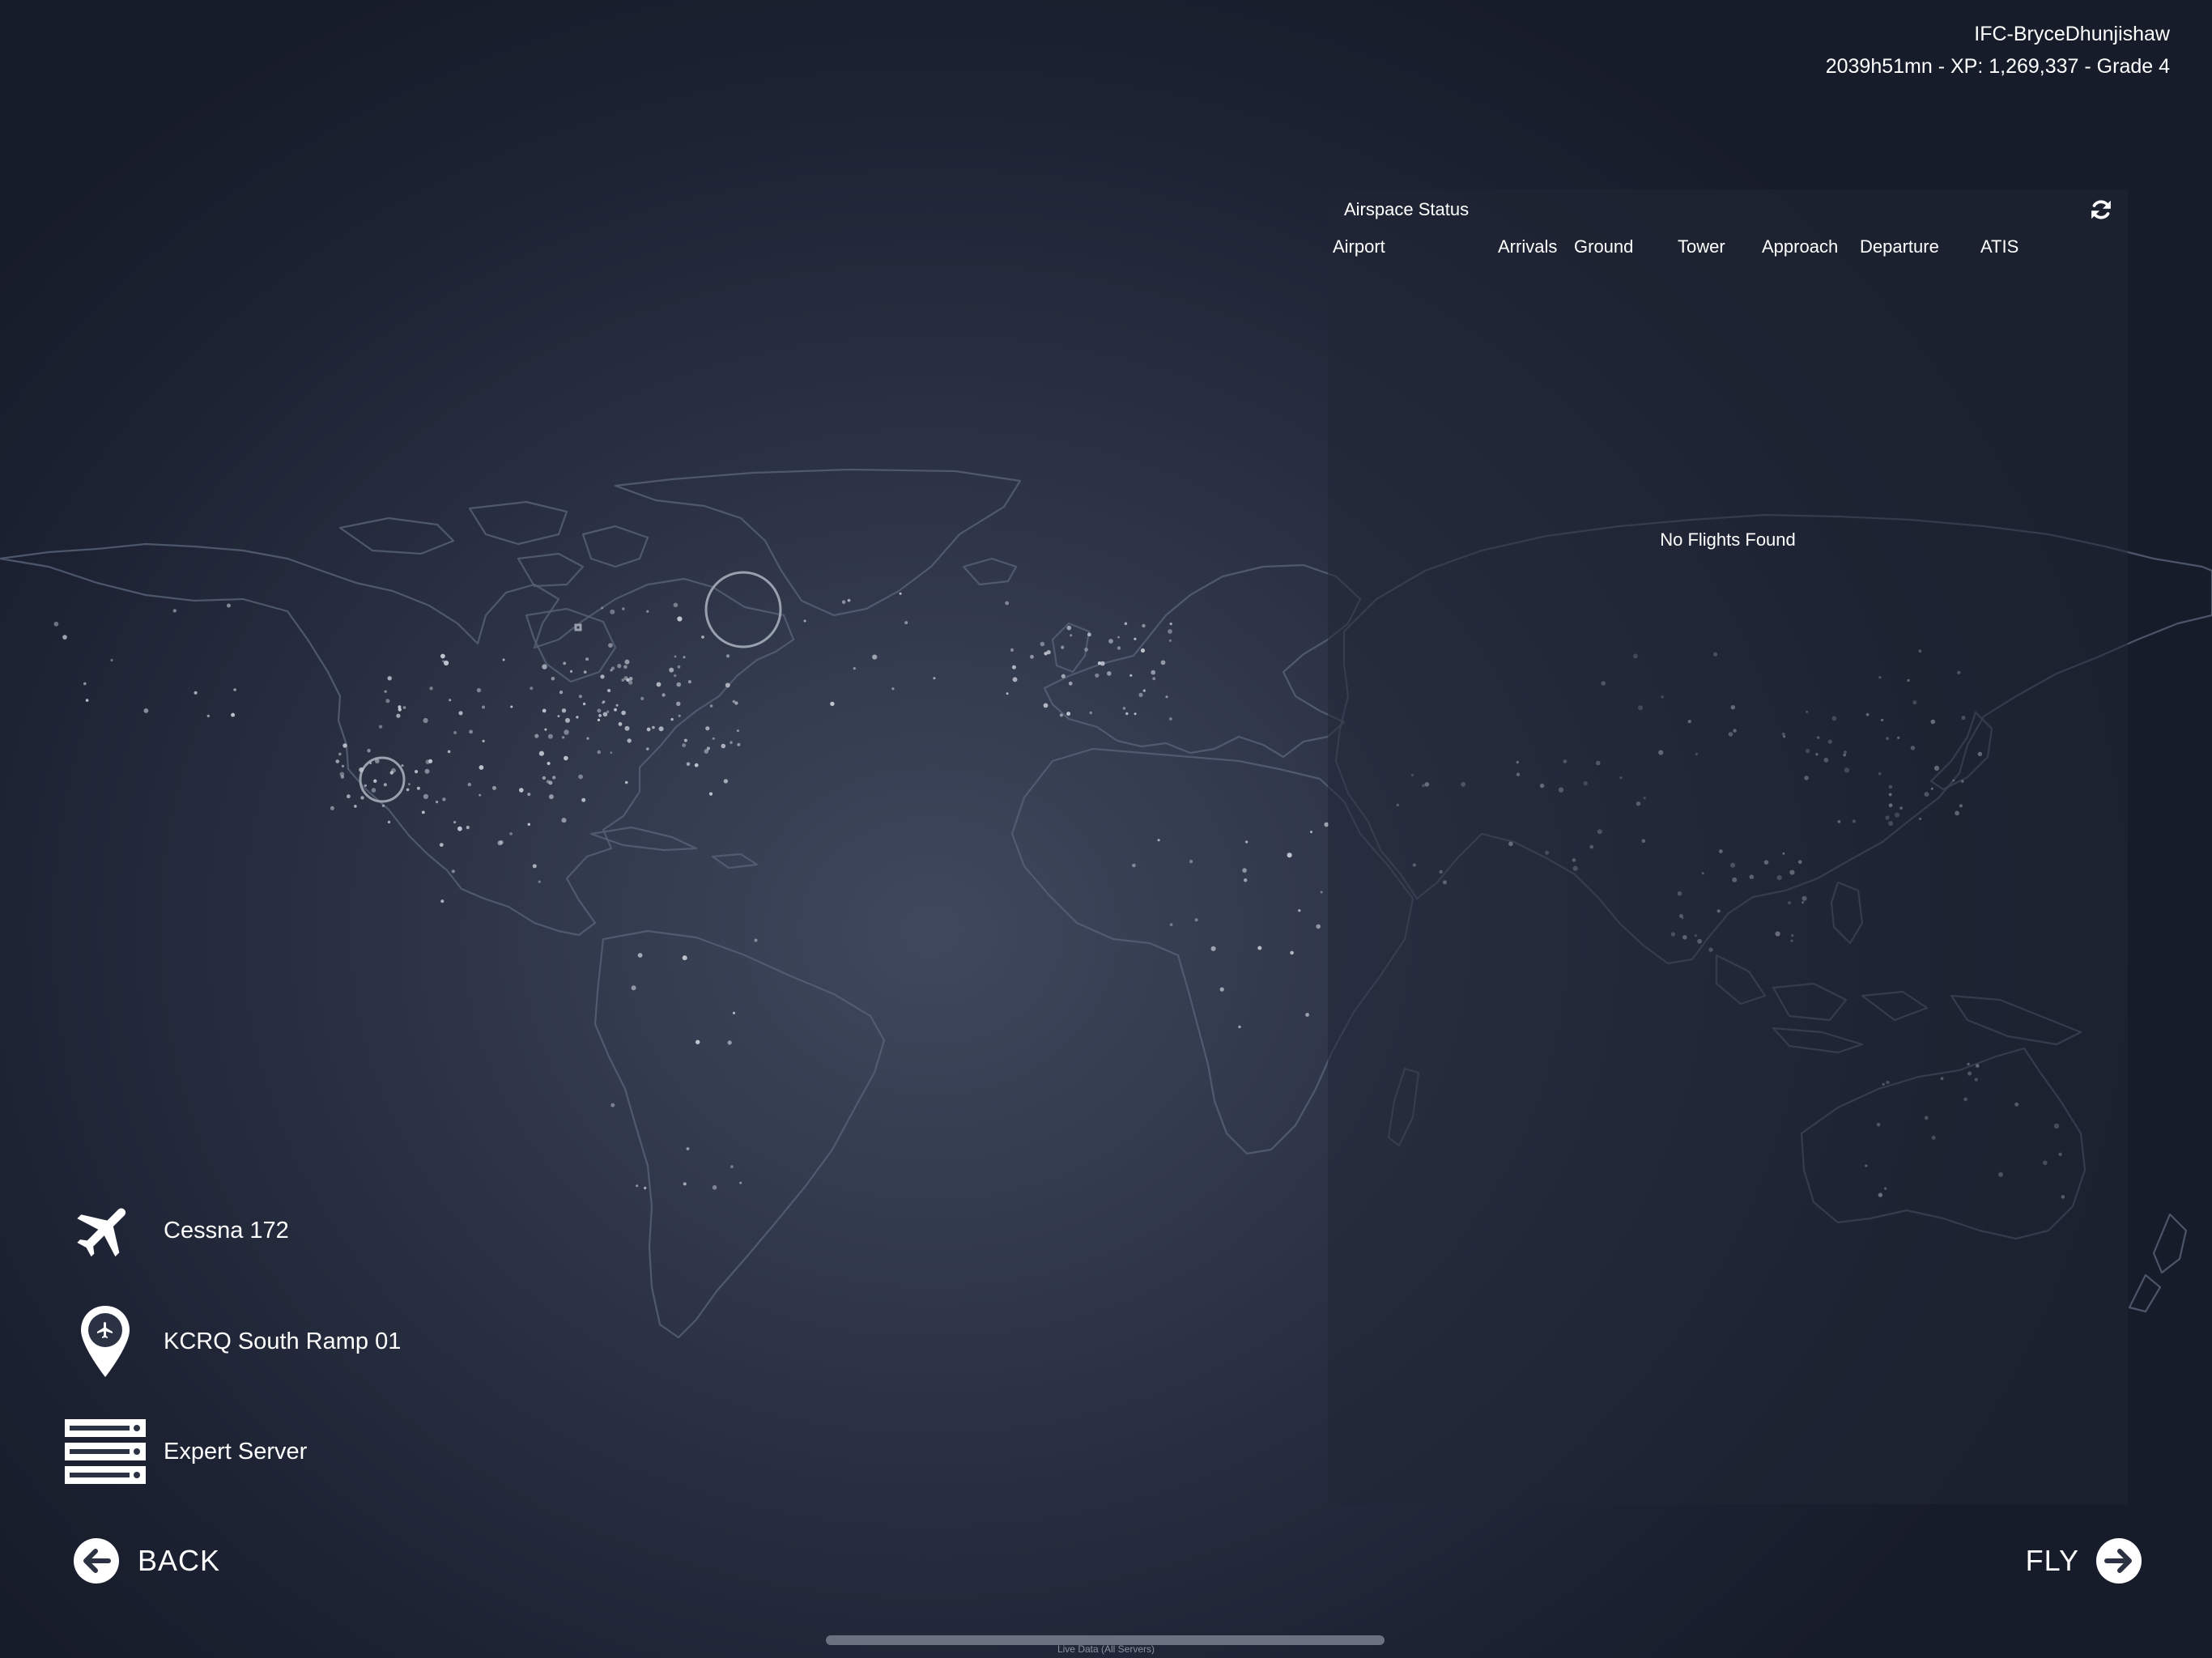  Describe the element at coordinates (578, 627) in the screenshot. I see `map-marker-square` at that location.